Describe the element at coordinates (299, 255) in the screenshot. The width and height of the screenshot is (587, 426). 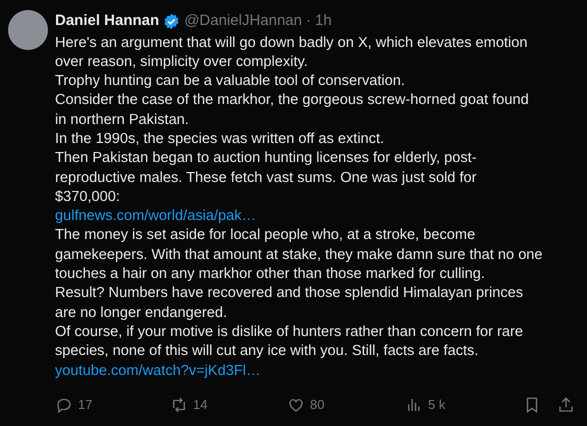
I see `post-paragraph: The money is set aside for local people who, at a stroke, become gamekeepers. With that amount at stake, they make damn sure that no one touches a hair on any markhor other than those marked for culling.` at that location.